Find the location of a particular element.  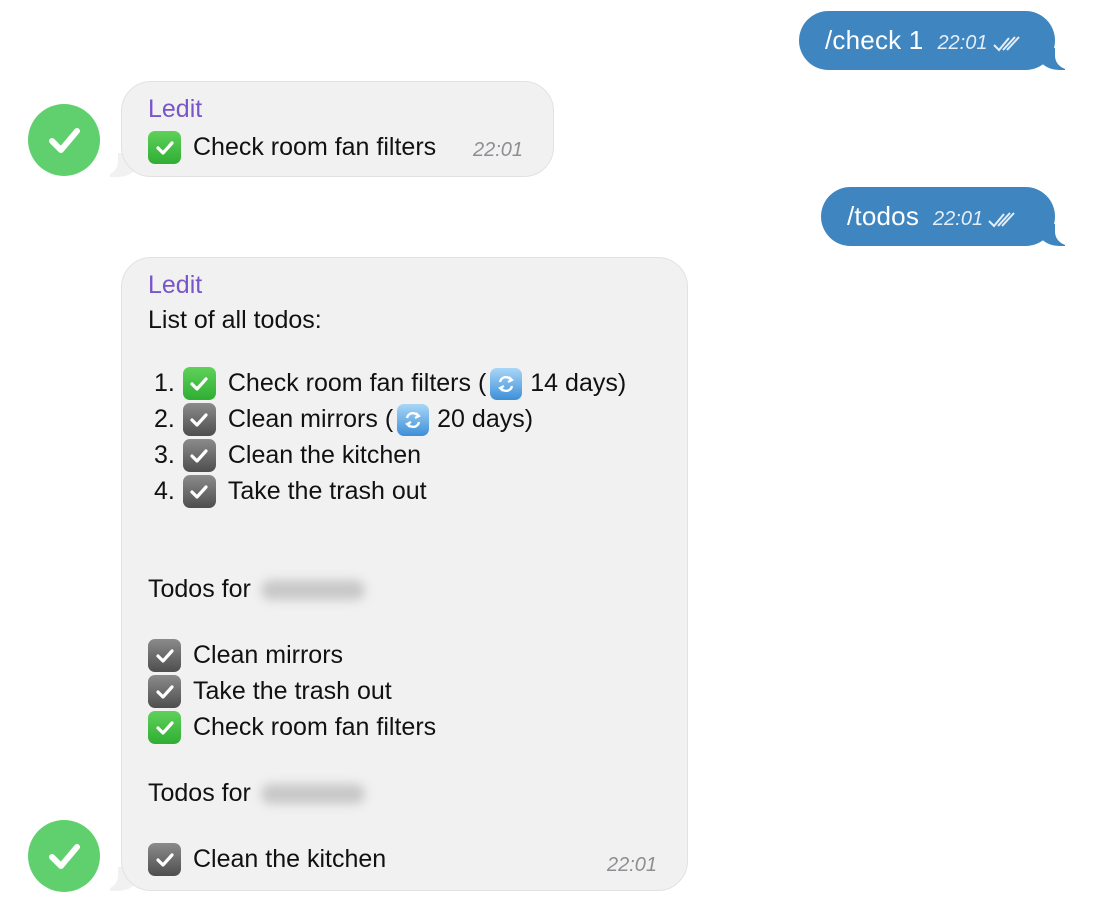

message-text: Check room fan filters is located at coordinates (315, 147).